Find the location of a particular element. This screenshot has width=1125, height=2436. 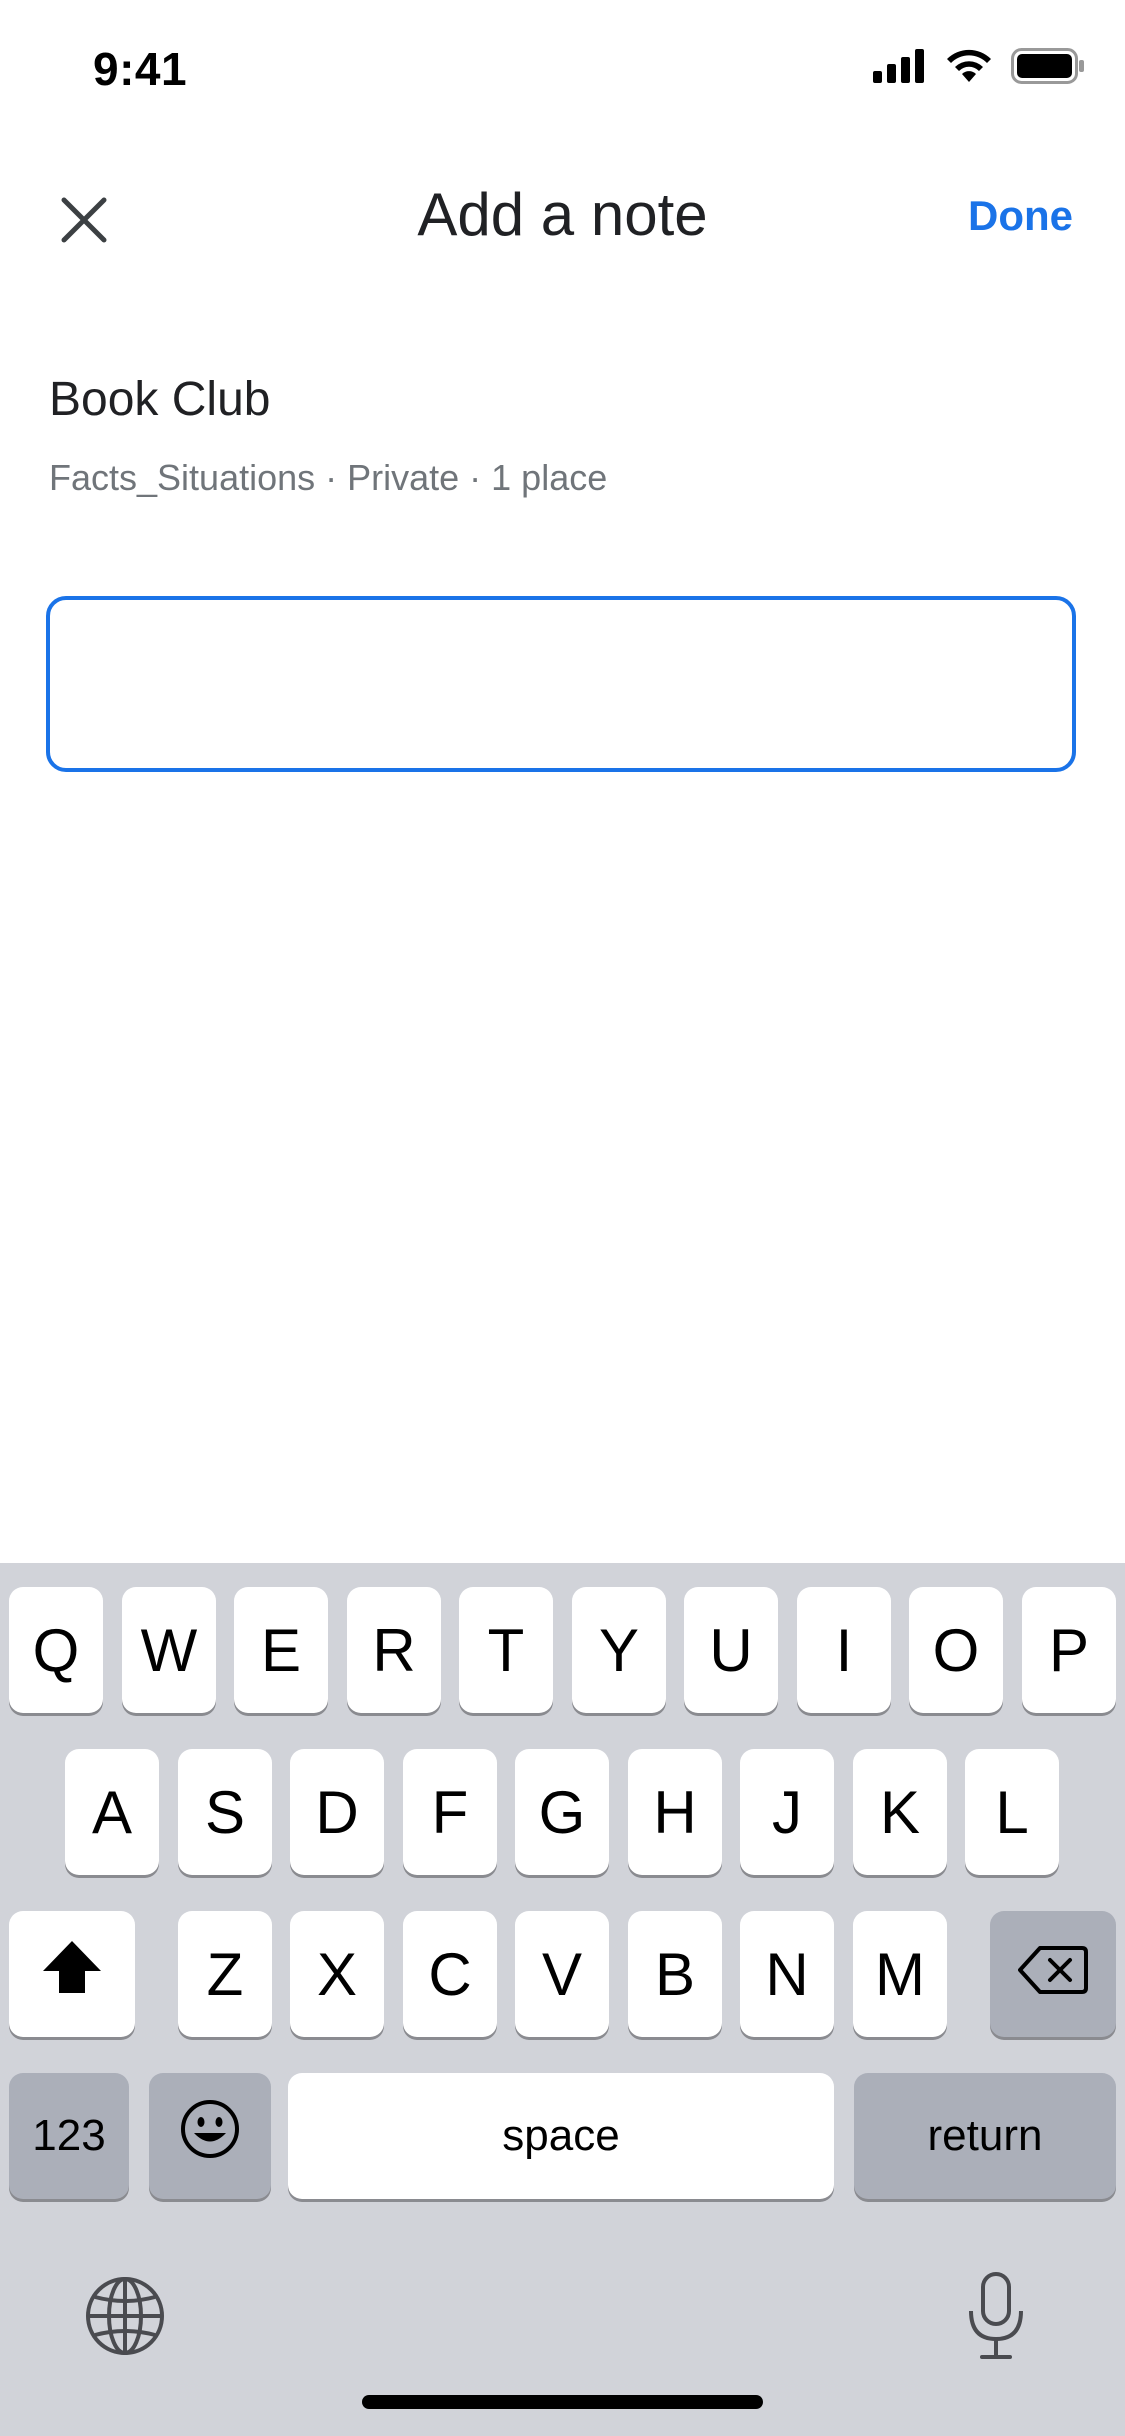

key-a: A is located at coordinates (112, 1812).